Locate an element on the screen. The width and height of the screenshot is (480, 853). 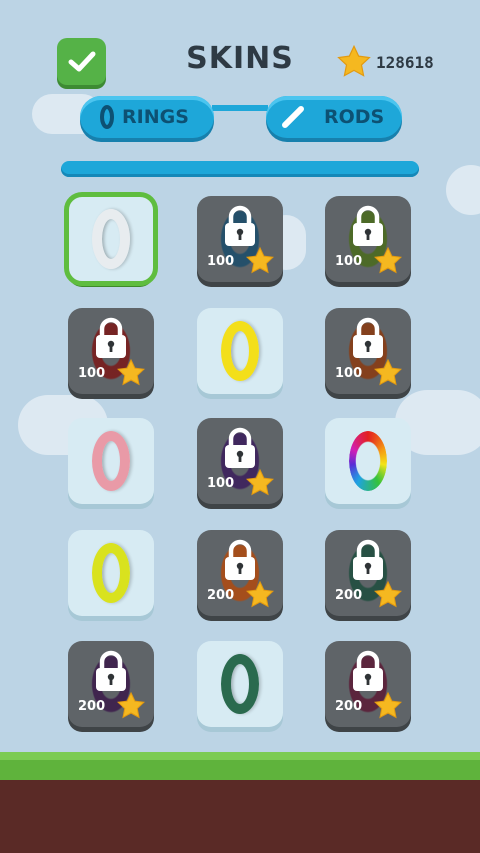
coin-count: 128618 is located at coordinates (405, 62).